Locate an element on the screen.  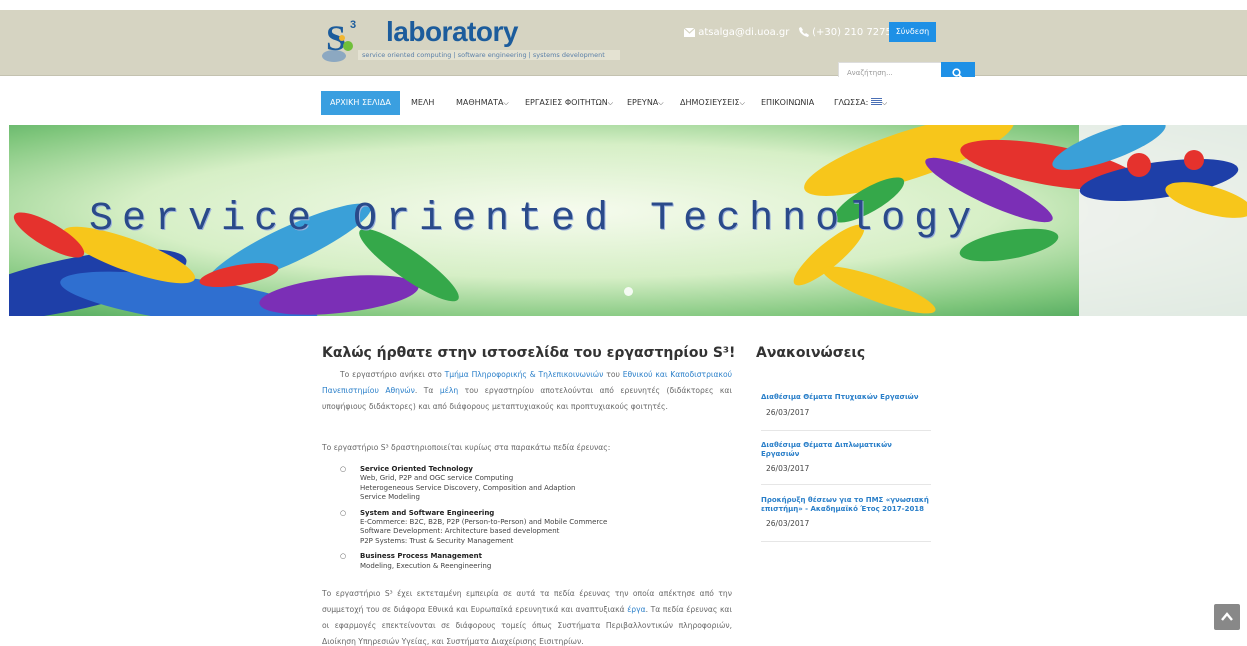
contact-info: atsalga@di.uoa.gr (+30) 210 7275206 is located at coordinates (797, 33).